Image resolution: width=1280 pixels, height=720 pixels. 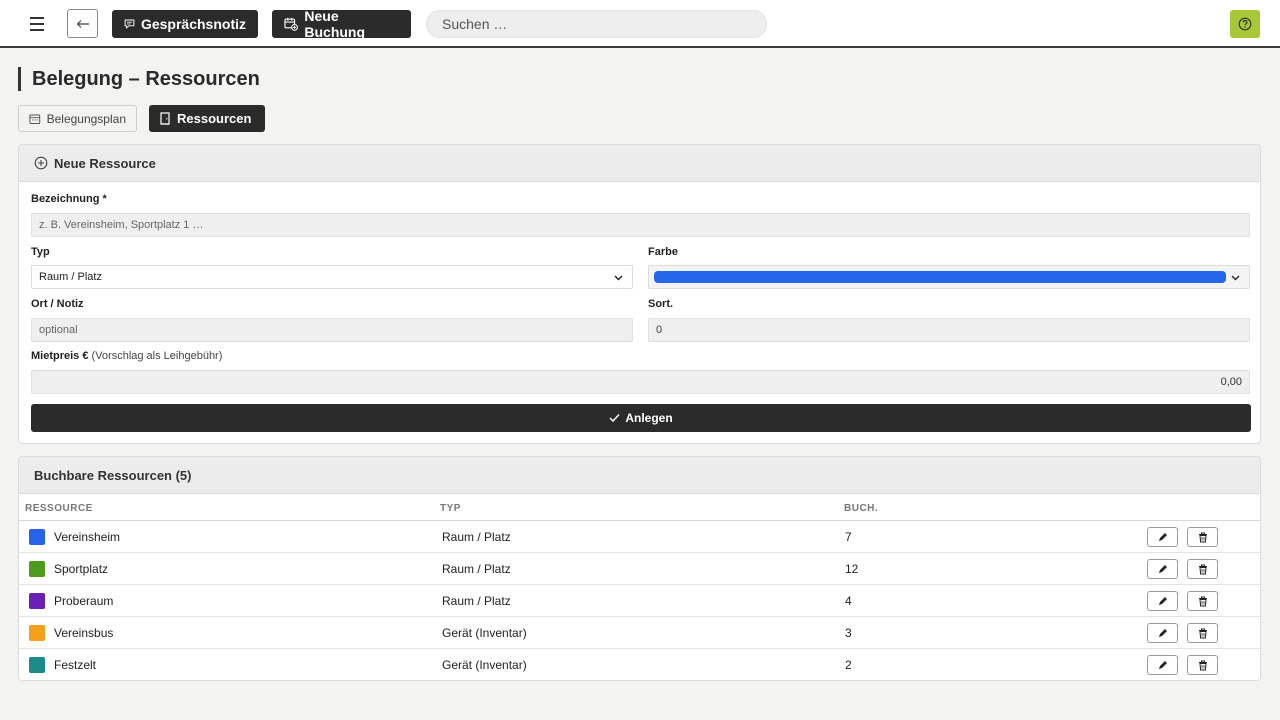 I want to click on help-button, so click(x=1245, y=24).